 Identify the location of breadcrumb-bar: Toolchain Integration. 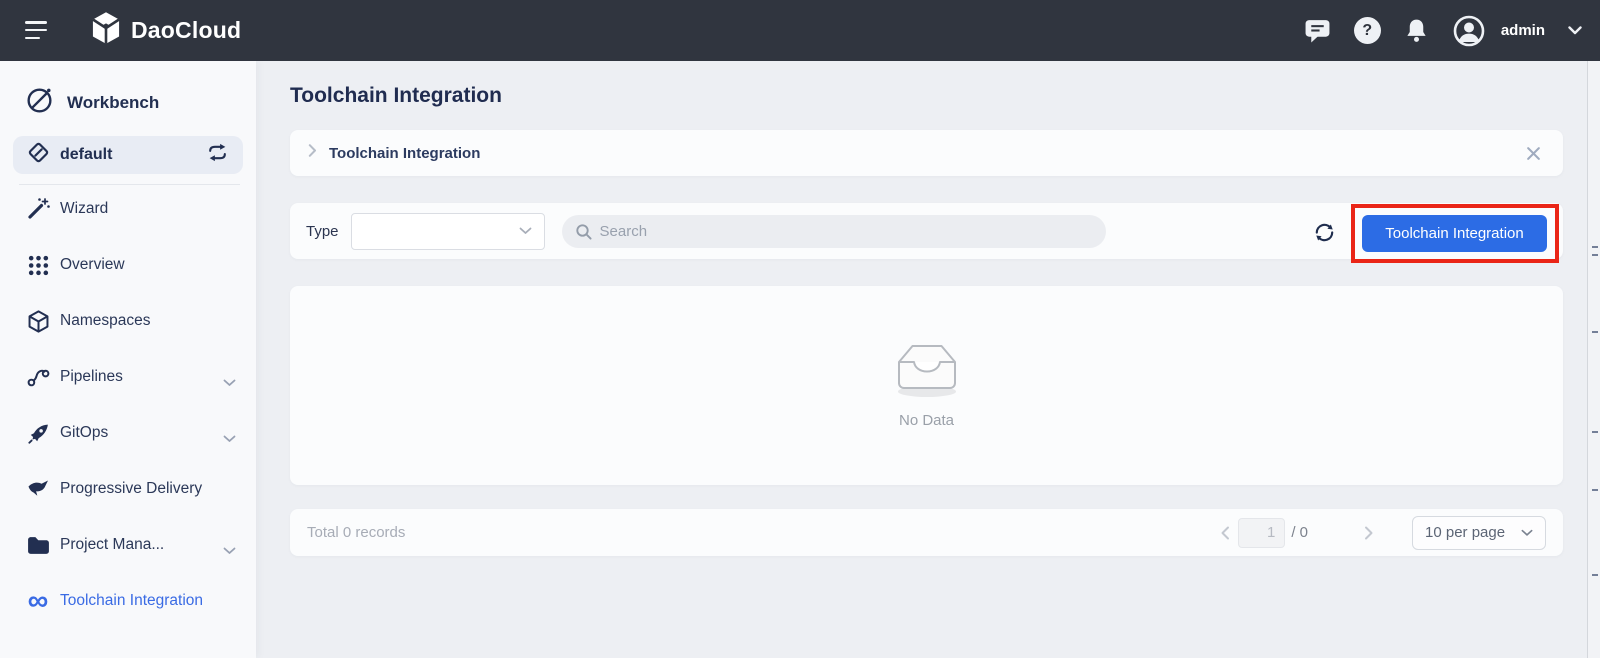
(926, 153).